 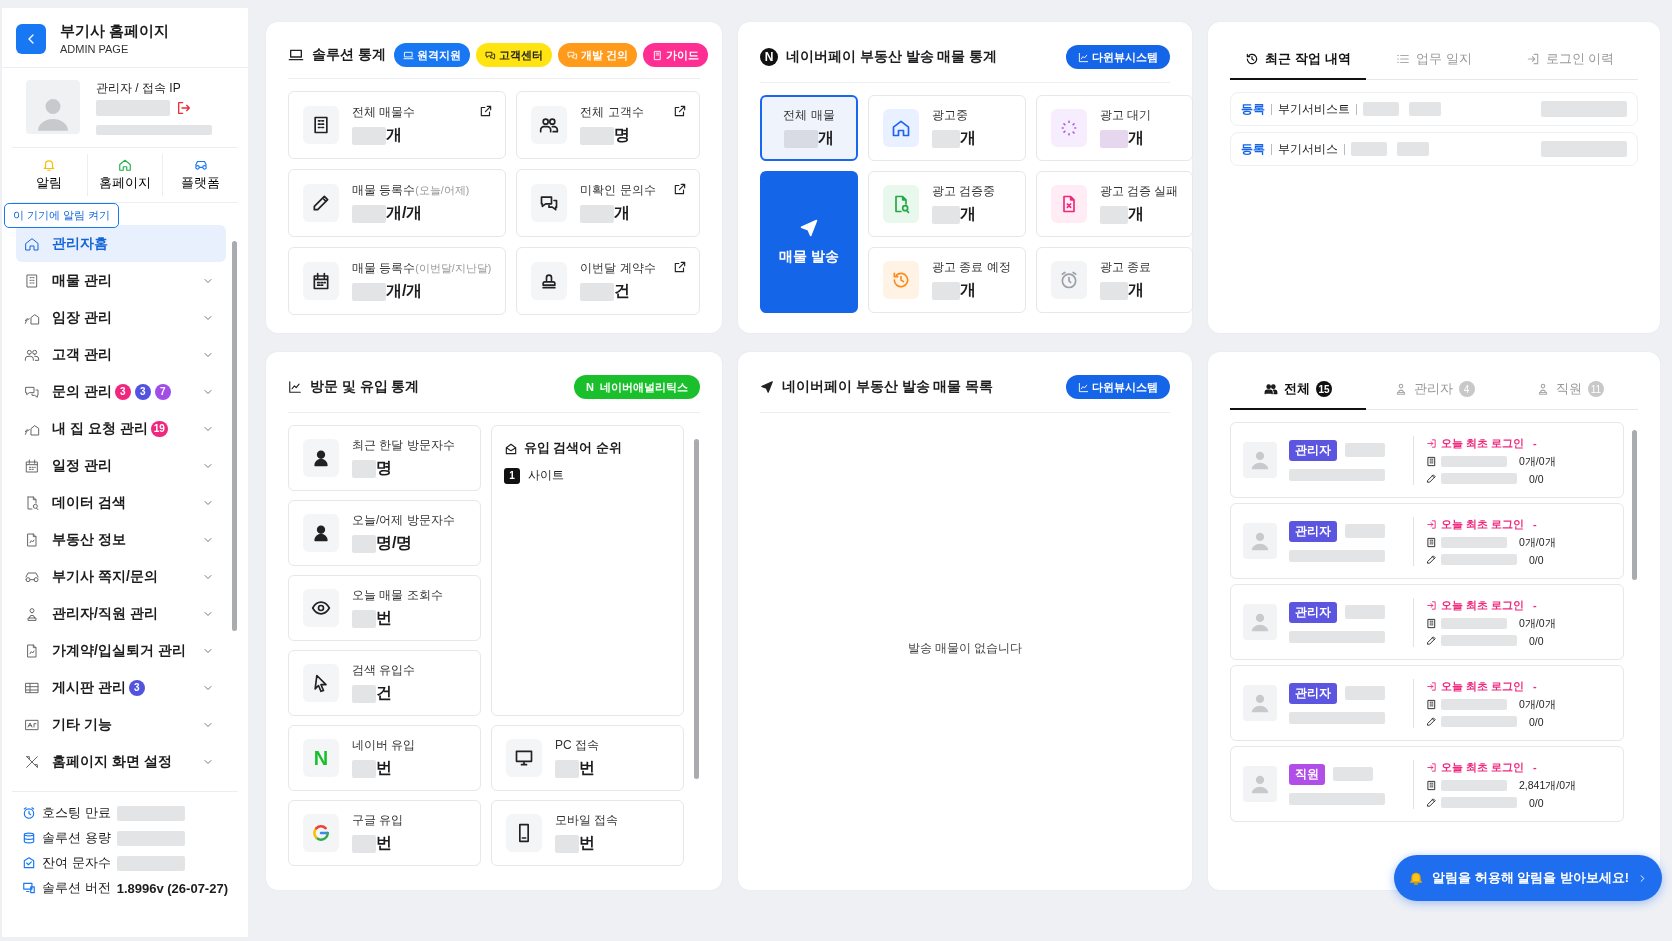 What do you see at coordinates (947, 280) in the screenshot?
I see `stat-card: 광고 종료 예정 개` at bounding box center [947, 280].